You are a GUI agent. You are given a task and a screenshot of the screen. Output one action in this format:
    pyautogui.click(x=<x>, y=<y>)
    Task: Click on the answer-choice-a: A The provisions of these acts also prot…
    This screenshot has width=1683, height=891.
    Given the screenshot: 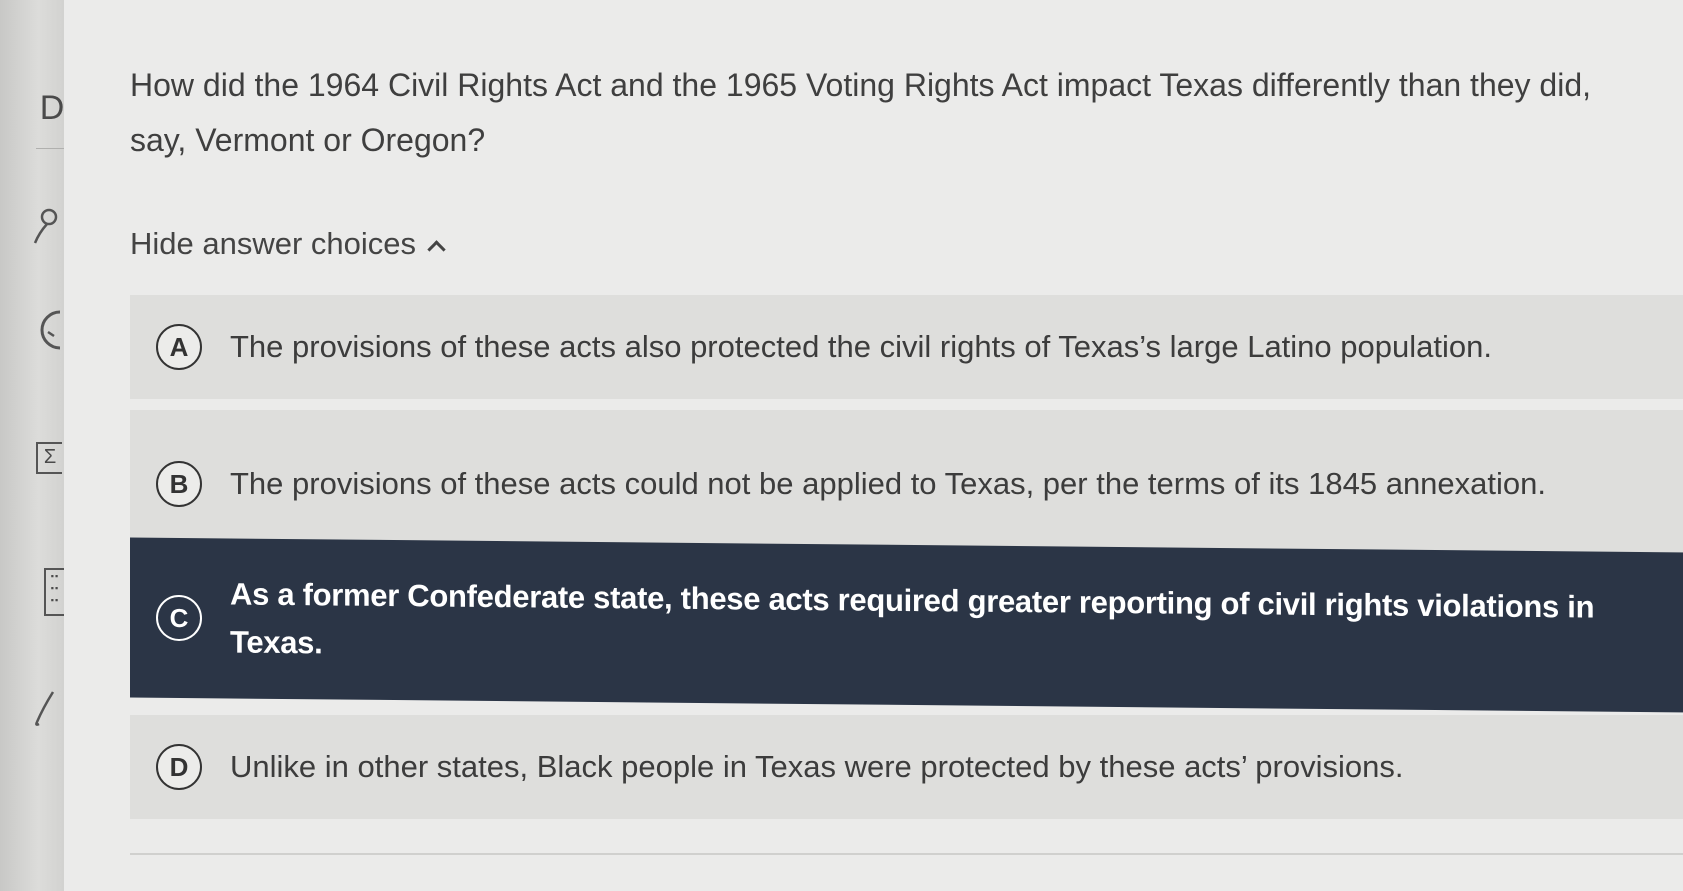 What is the action you would take?
    pyautogui.click(x=906, y=347)
    